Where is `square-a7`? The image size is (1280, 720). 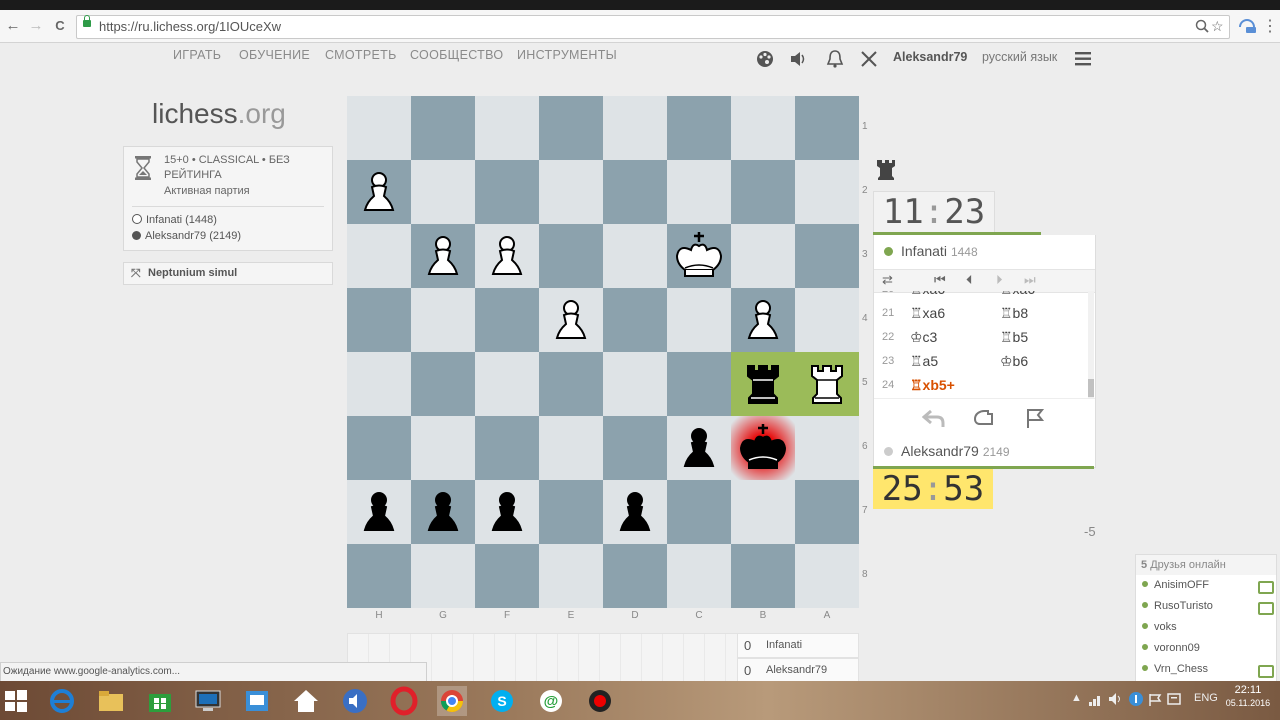
square-a7 is located at coordinates (827, 512).